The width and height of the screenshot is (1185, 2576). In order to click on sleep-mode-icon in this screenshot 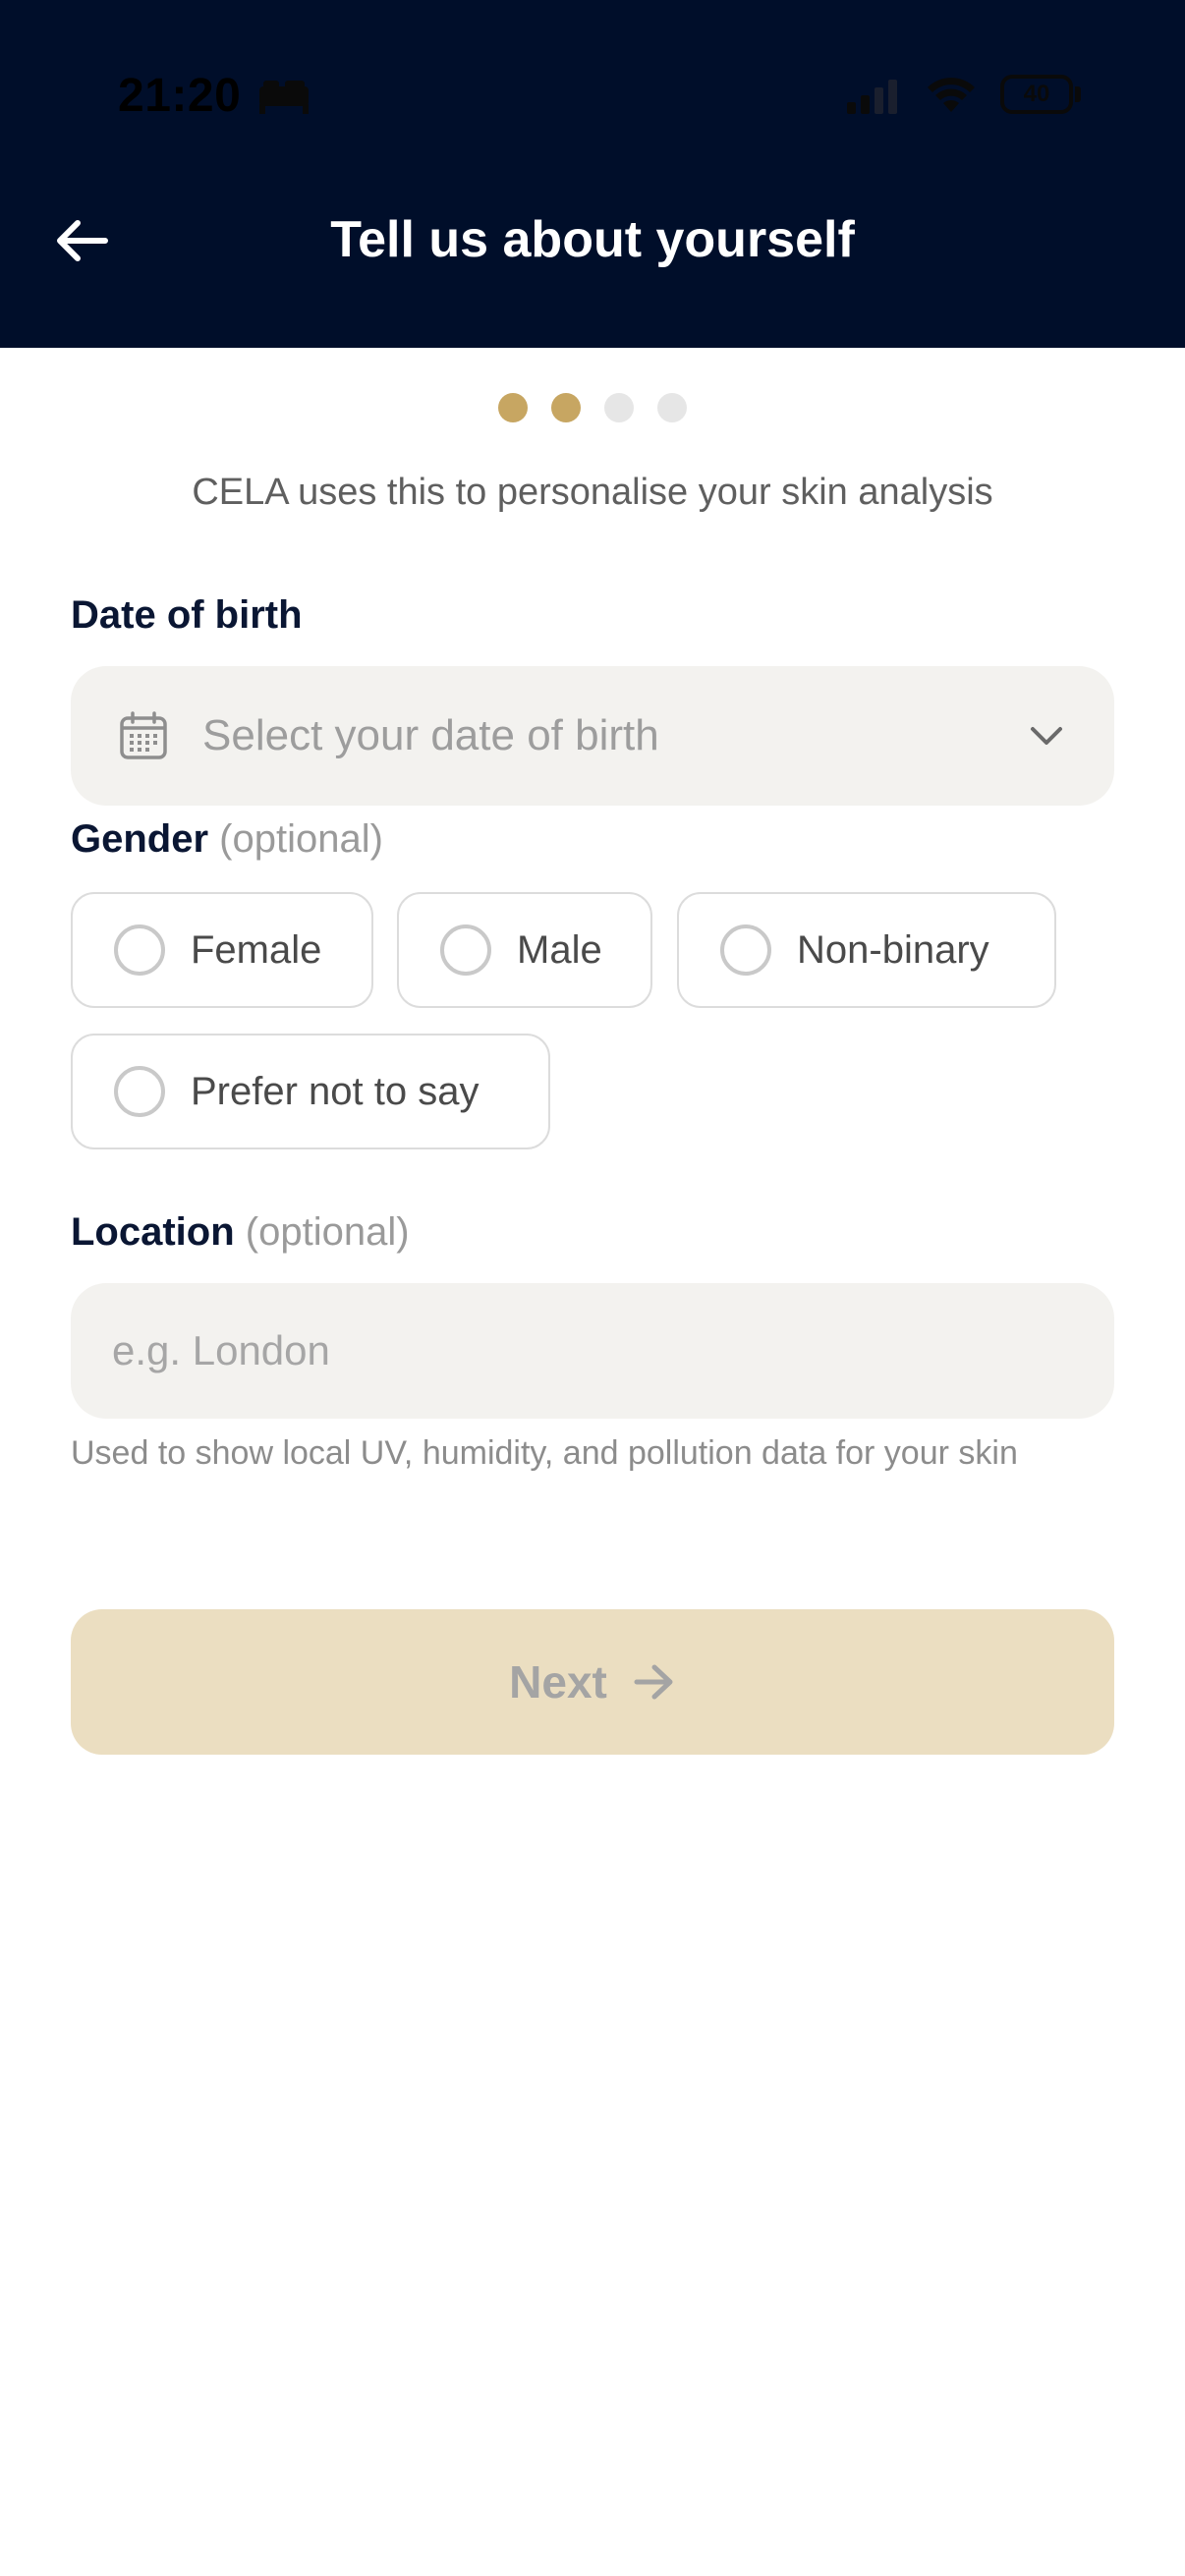, I will do `click(284, 99)`.